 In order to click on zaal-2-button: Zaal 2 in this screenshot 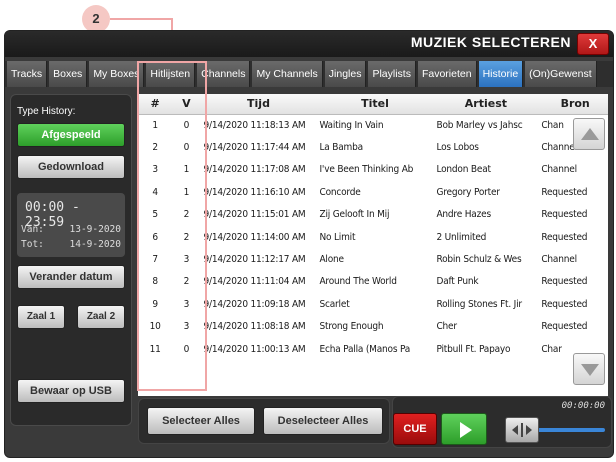, I will do `click(101, 317)`.